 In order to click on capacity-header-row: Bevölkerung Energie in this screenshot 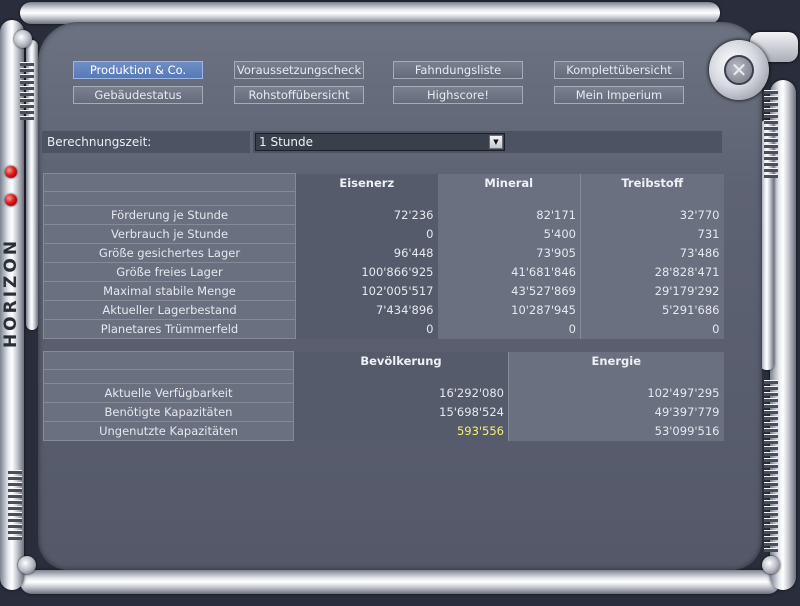, I will do `click(383, 360)`.